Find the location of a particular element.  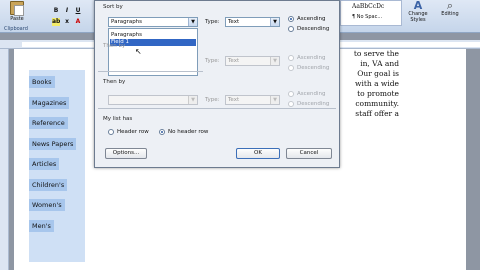

type-select: Text ▼ is located at coordinates (252, 22).